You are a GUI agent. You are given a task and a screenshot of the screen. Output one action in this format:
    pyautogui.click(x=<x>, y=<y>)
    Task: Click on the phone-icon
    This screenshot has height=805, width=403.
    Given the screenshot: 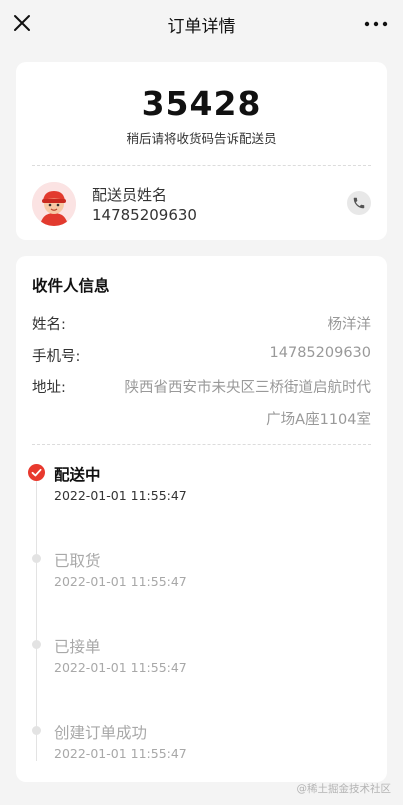 What is the action you would take?
    pyautogui.click(x=359, y=203)
    